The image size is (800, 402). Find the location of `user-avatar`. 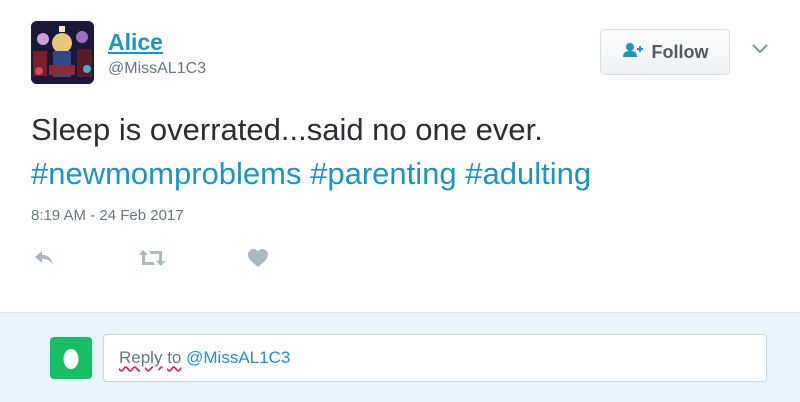

user-avatar is located at coordinates (71, 358).